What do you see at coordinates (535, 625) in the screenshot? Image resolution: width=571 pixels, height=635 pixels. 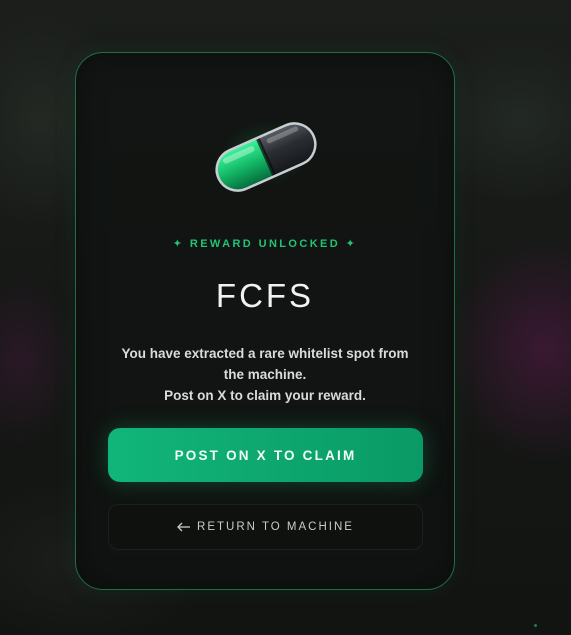 I see `corner-indicator-dot` at bounding box center [535, 625].